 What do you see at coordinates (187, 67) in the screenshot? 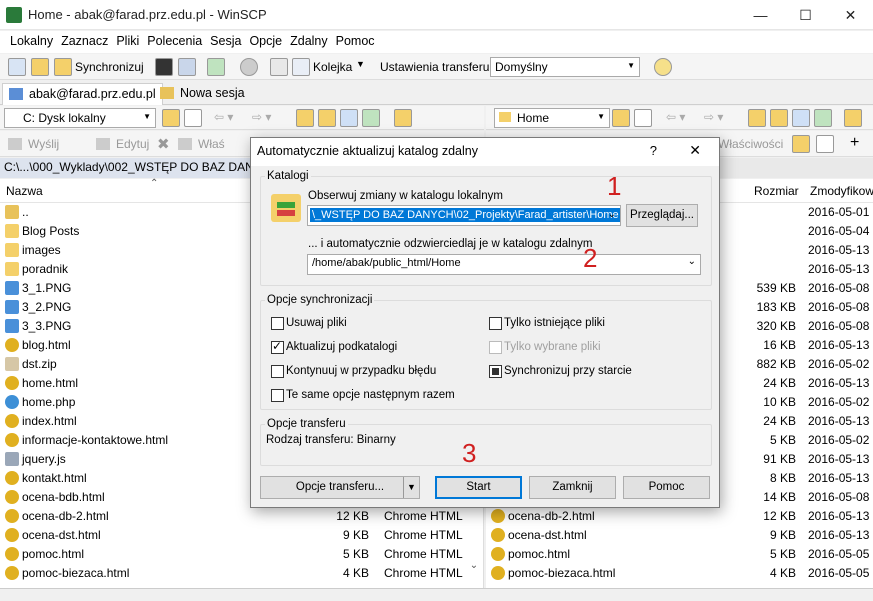
I see `putty-icon` at bounding box center [187, 67].